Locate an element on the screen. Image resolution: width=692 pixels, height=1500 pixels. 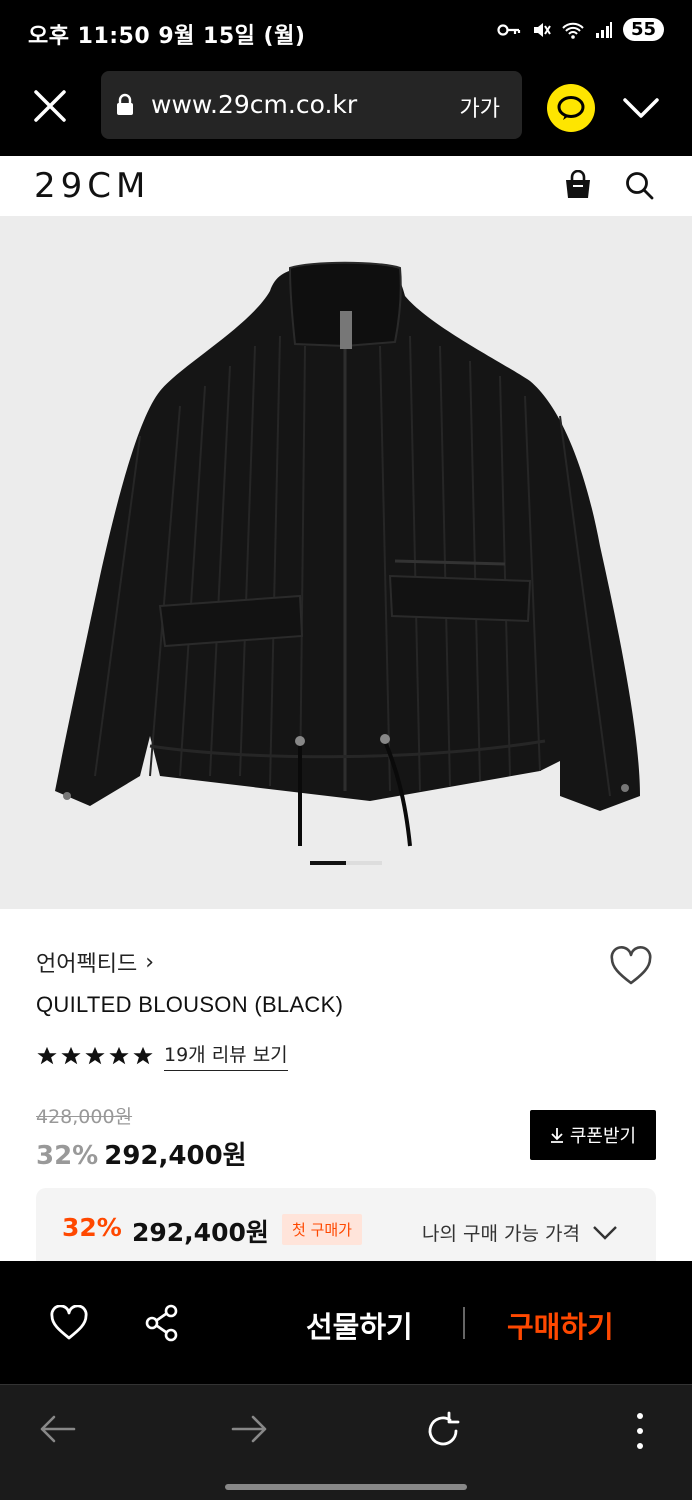
back-arrow-icon is located at coordinates (58, 1429).